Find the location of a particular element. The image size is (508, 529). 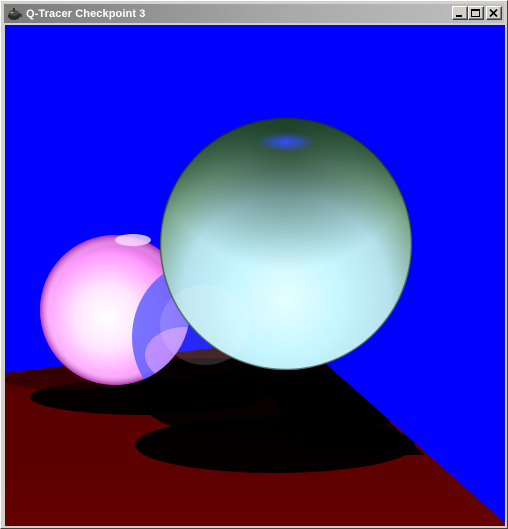

window-controls is located at coordinates (477, 13).